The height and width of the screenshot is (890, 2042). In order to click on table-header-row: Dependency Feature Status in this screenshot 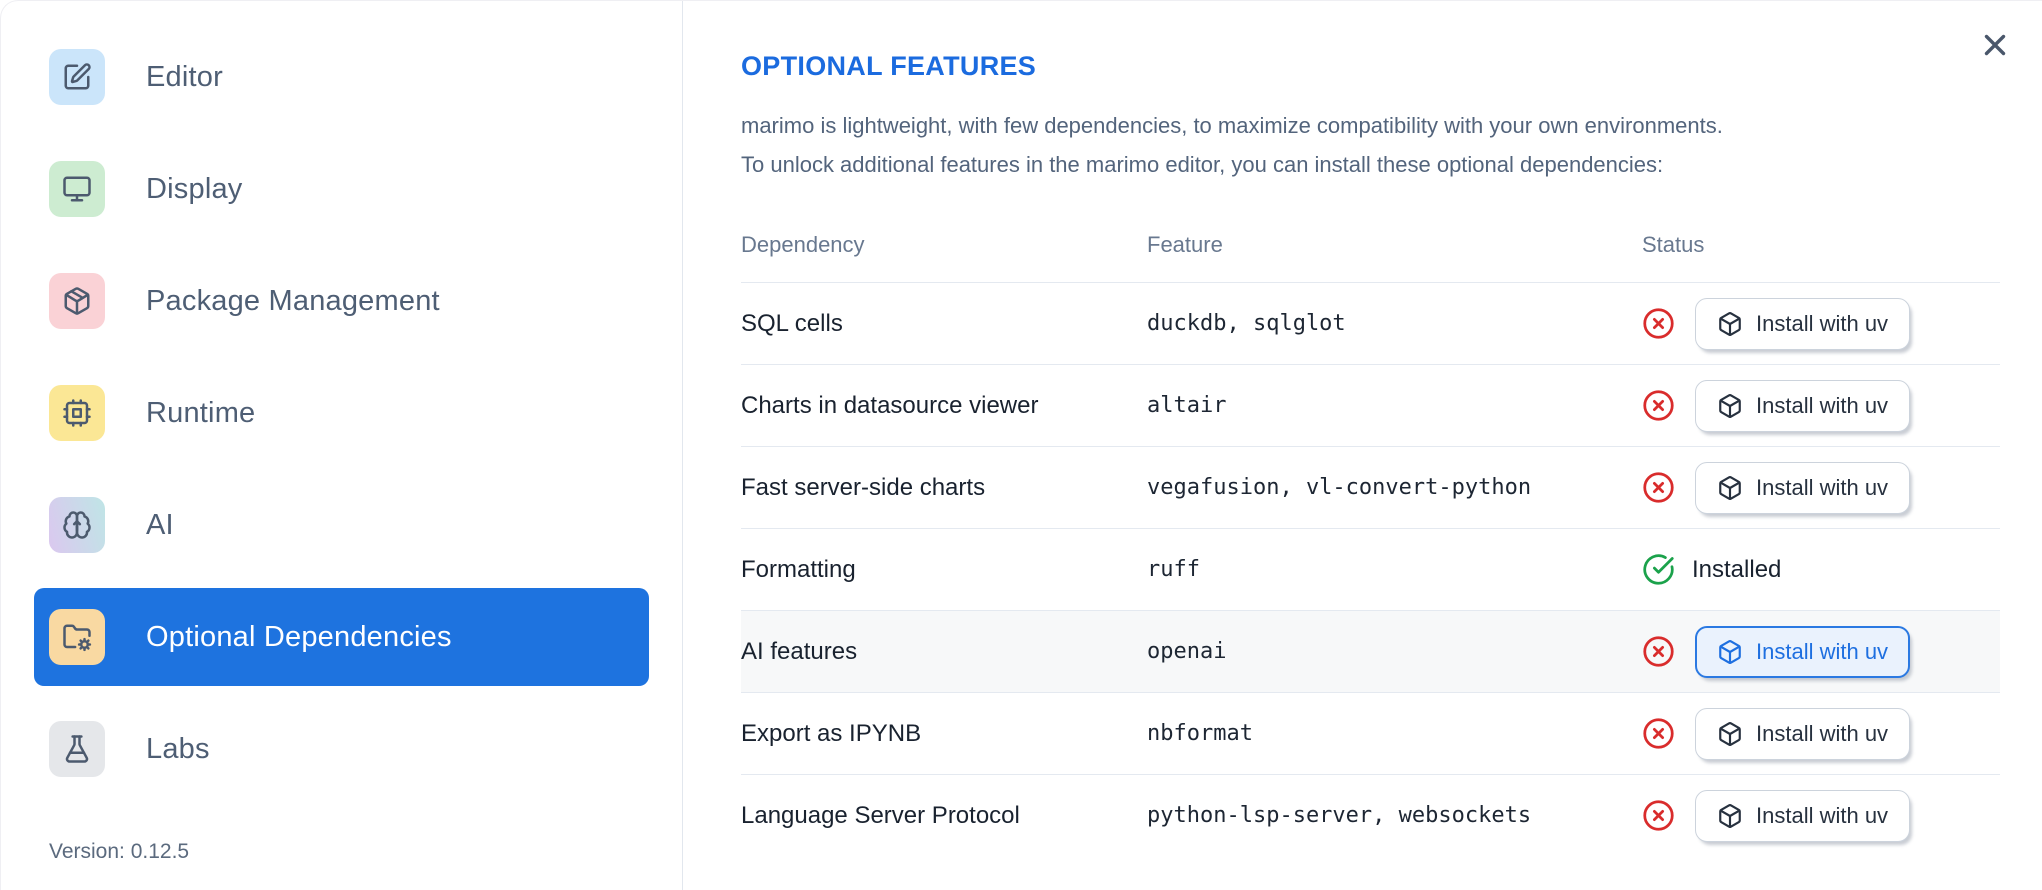, I will do `click(1370, 248)`.